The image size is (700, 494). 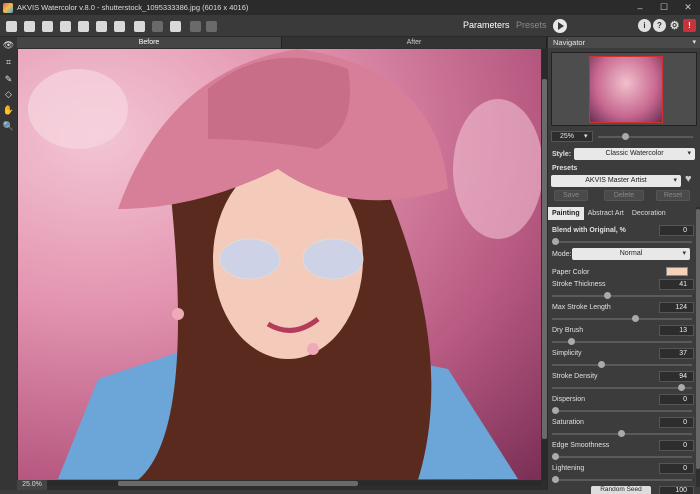 What do you see at coordinates (624, 42) in the screenshot?
I see `navigator-header: Navigator ▾` at bounding box center [624, 42].